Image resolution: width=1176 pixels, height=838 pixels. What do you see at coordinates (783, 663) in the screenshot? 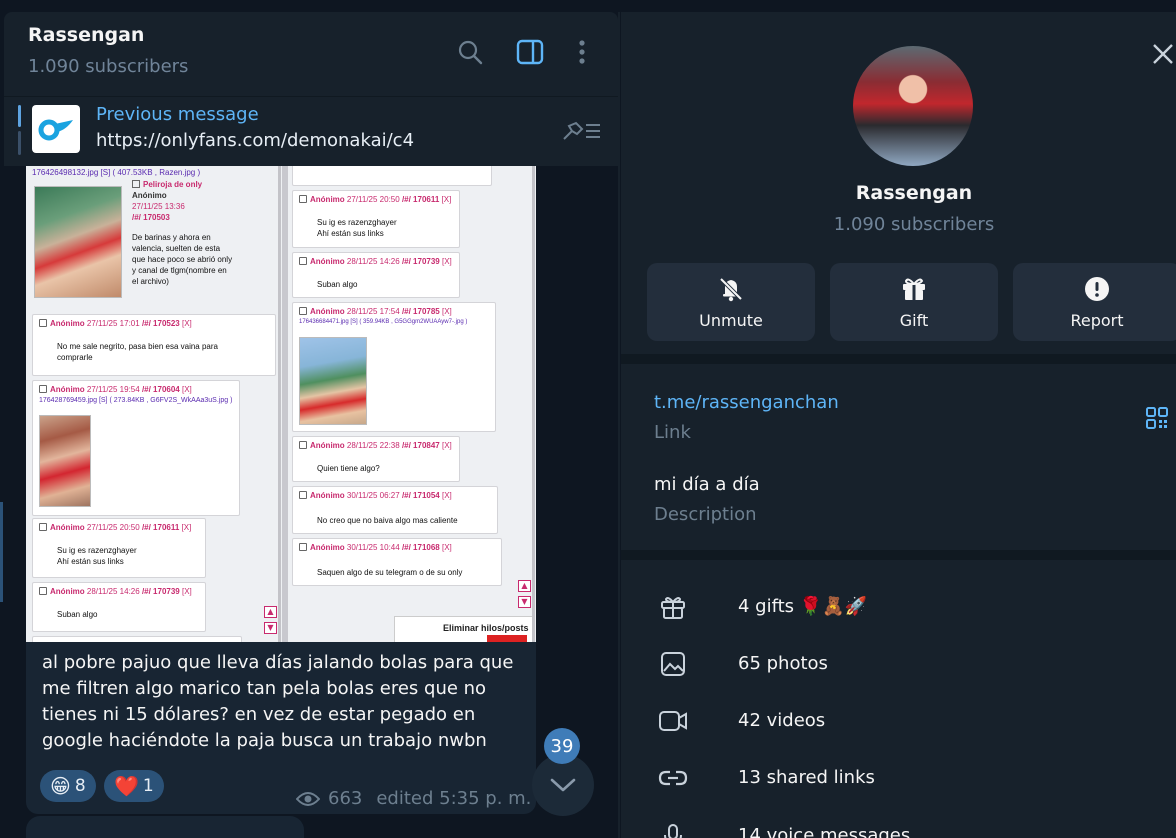
I see `media-row-label: 65 photos` at bounding box center [783, 663].